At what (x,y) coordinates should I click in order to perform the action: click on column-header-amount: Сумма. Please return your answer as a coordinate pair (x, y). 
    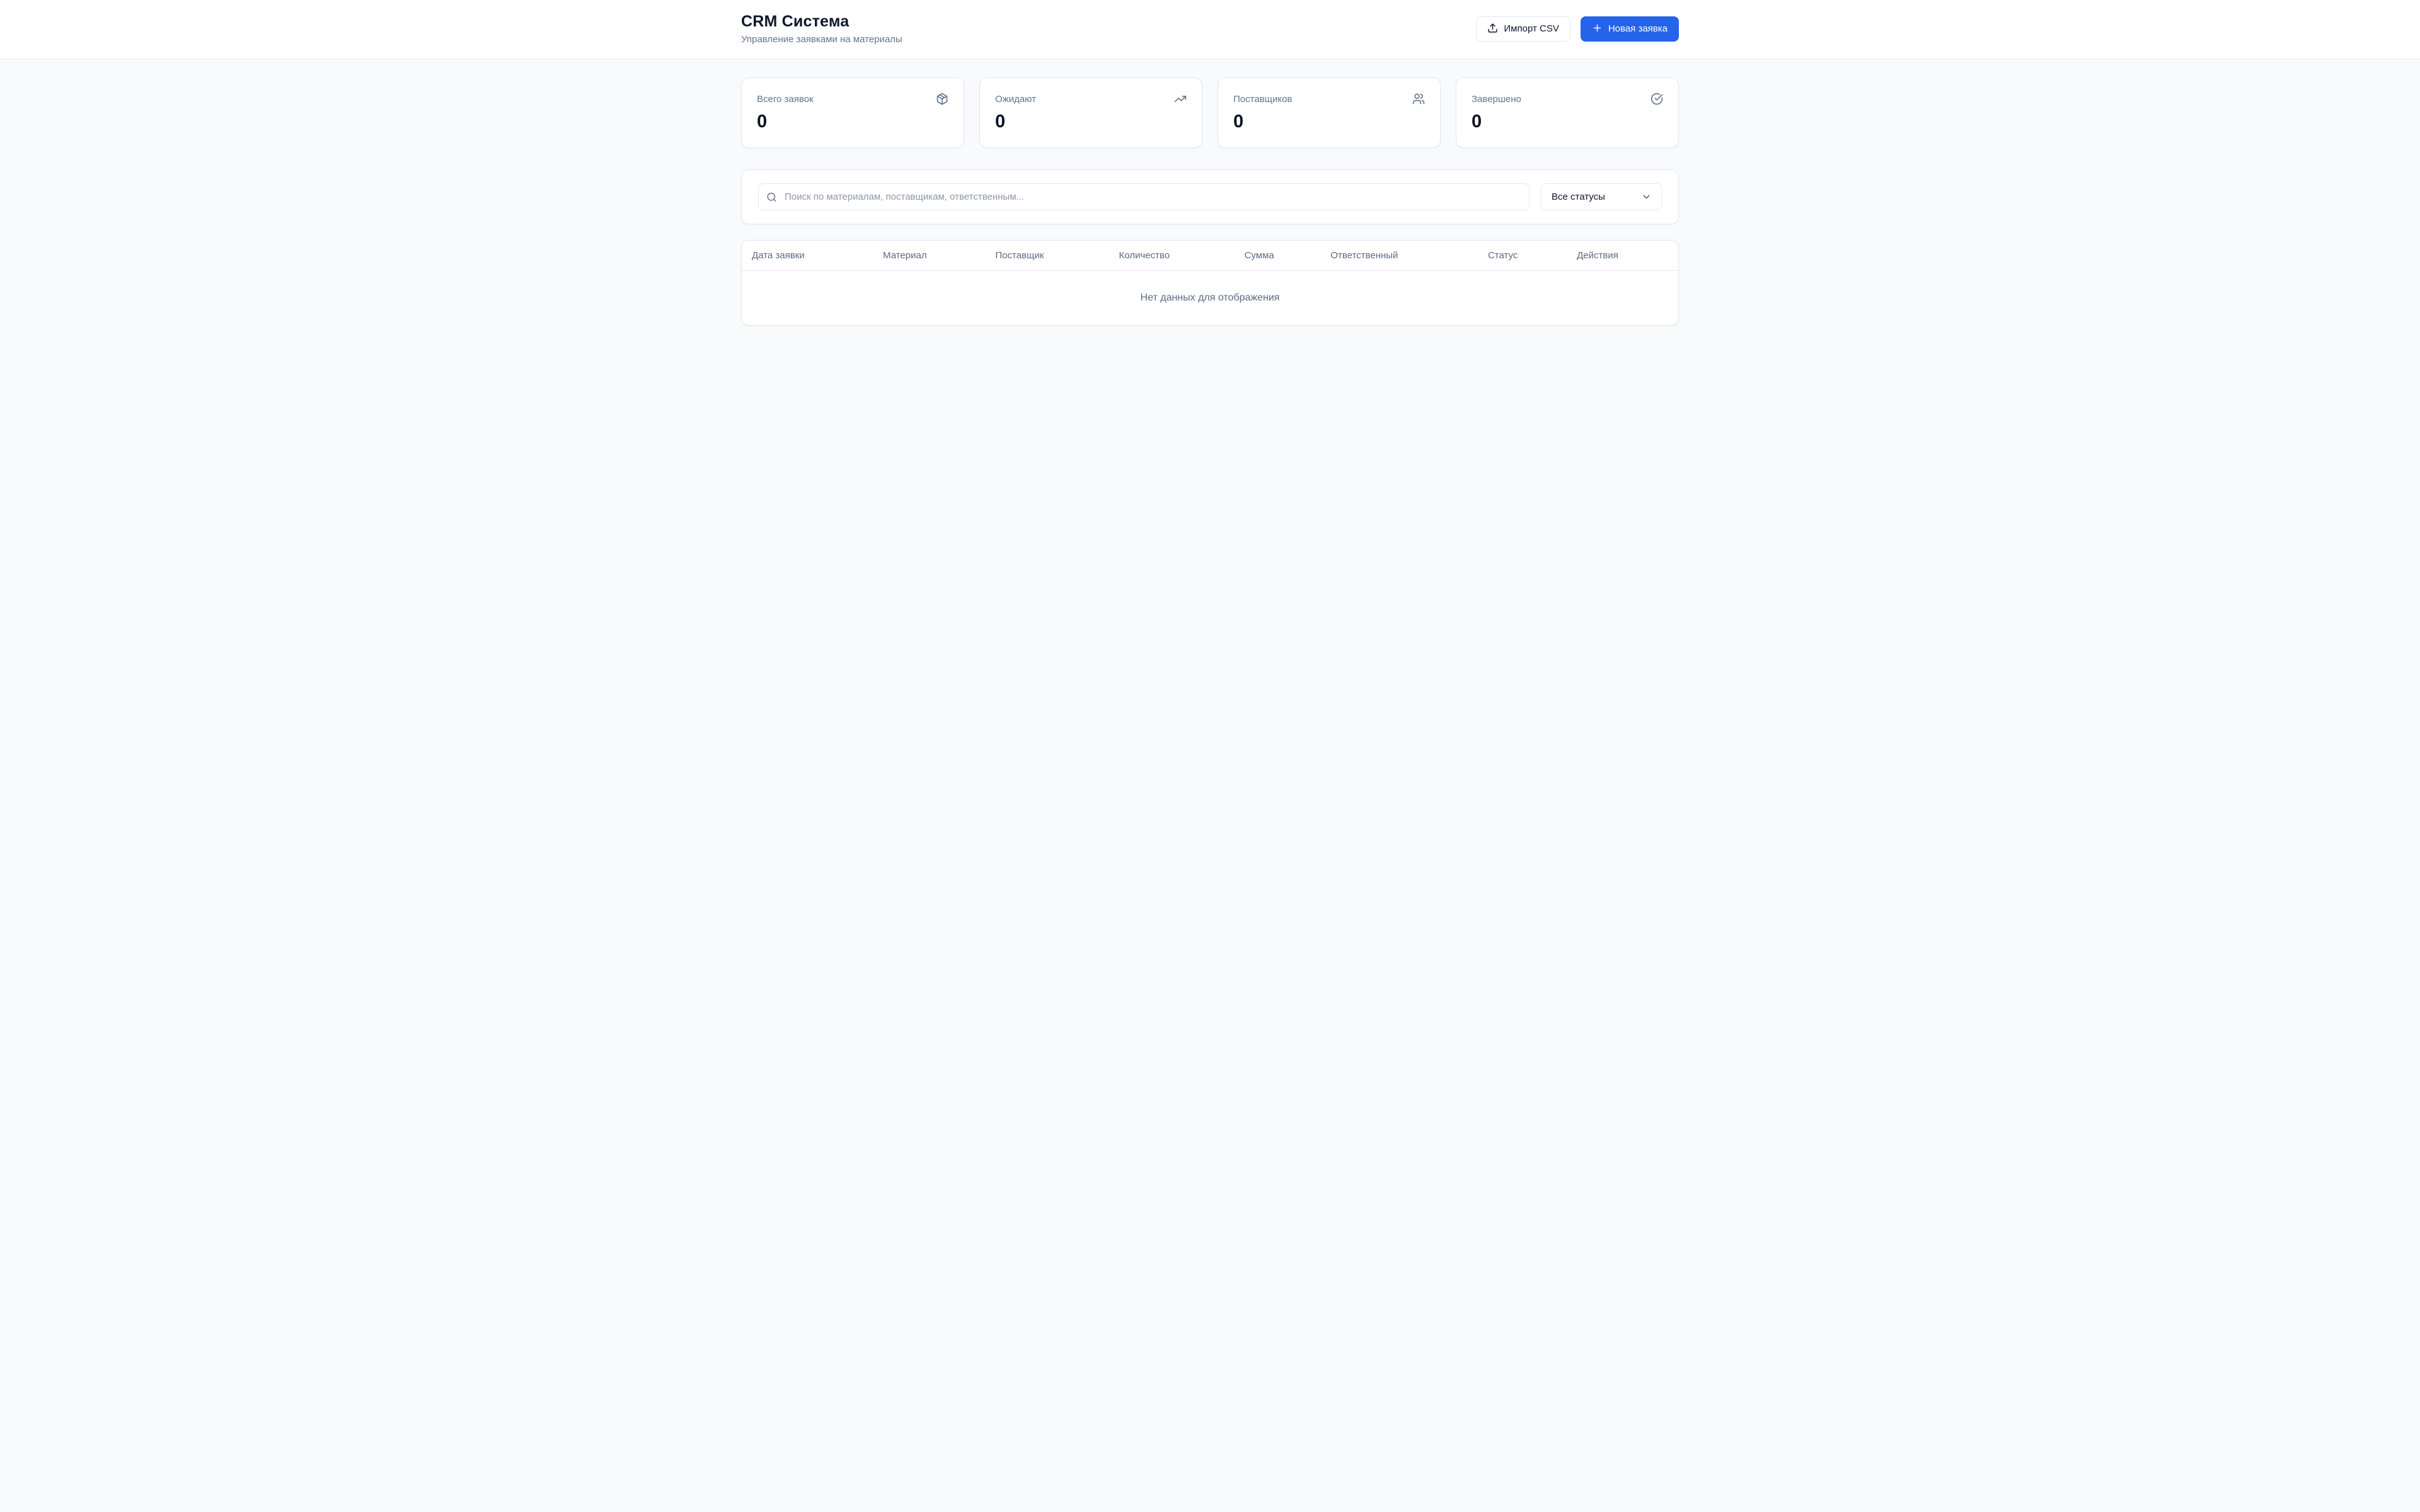
    Looking at the image, I should click on (1277, 256).